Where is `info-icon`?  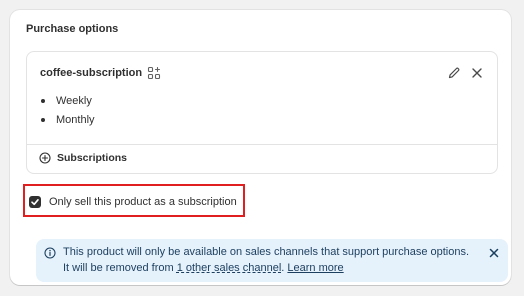
info-icon is located at coordinates (50, 253).